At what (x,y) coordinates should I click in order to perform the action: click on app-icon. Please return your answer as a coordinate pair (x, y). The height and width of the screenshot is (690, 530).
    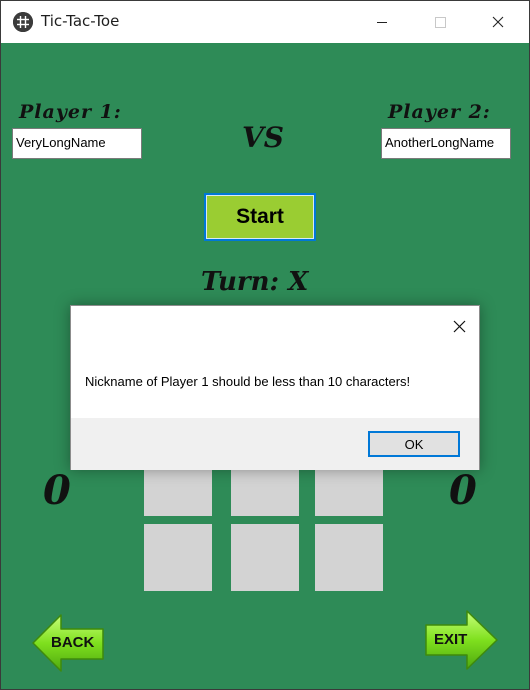
    Looking at the image, I should click on (23, 22).